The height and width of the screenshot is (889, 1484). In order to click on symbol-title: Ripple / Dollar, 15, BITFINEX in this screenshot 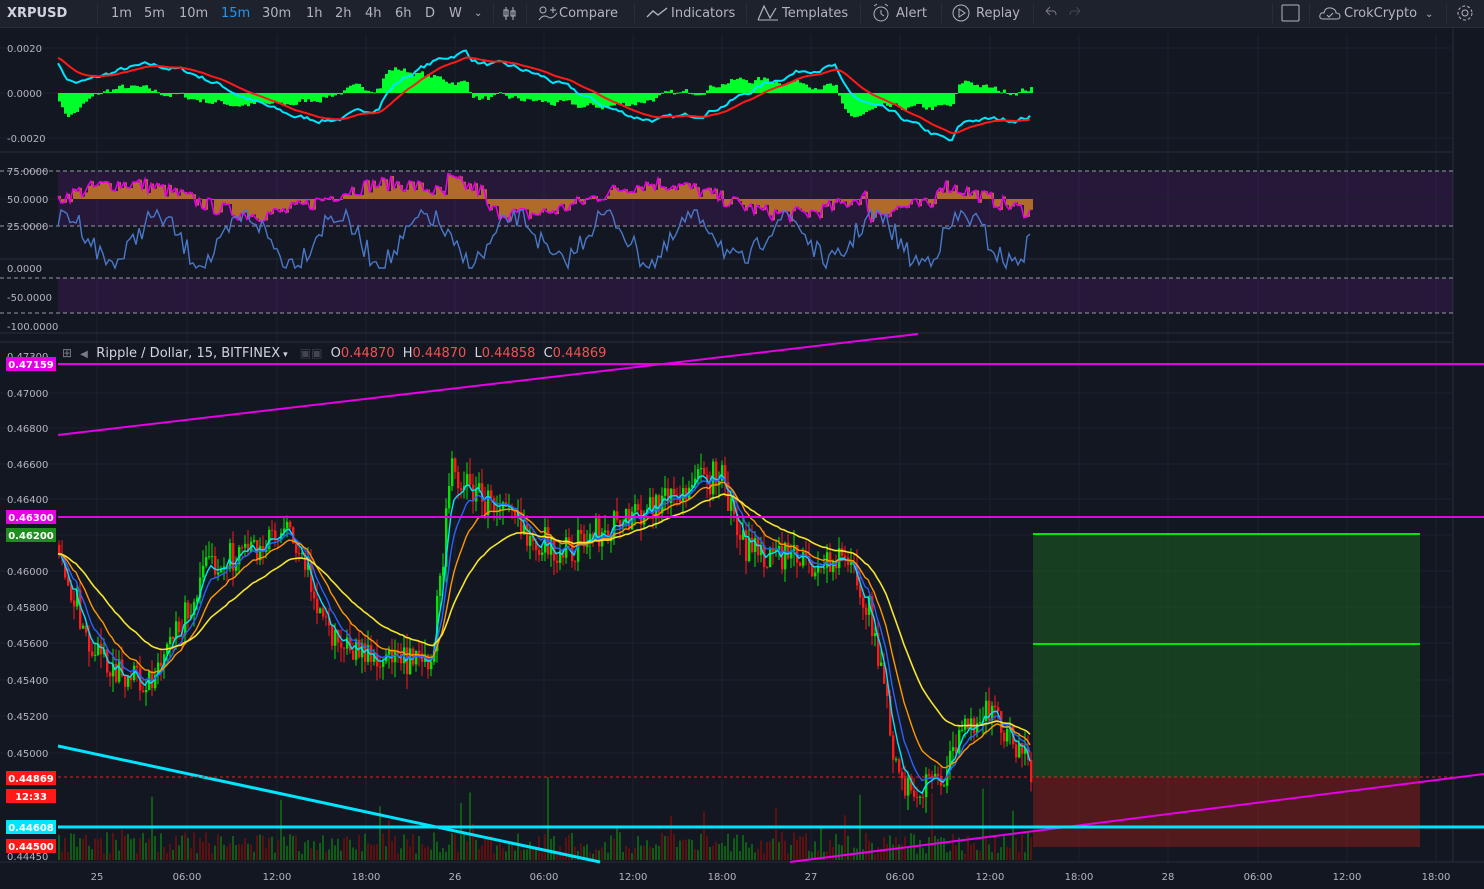, I will do `click(188, 354)`.